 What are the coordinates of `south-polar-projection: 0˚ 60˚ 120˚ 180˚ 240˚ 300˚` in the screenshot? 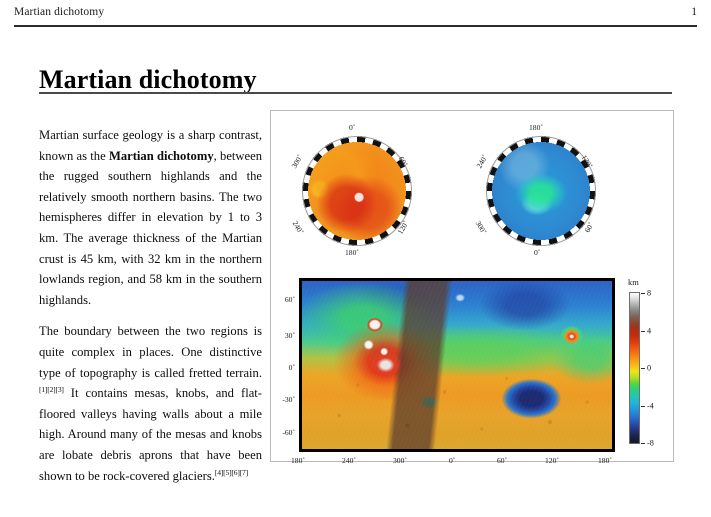 It's located at (351, 190).